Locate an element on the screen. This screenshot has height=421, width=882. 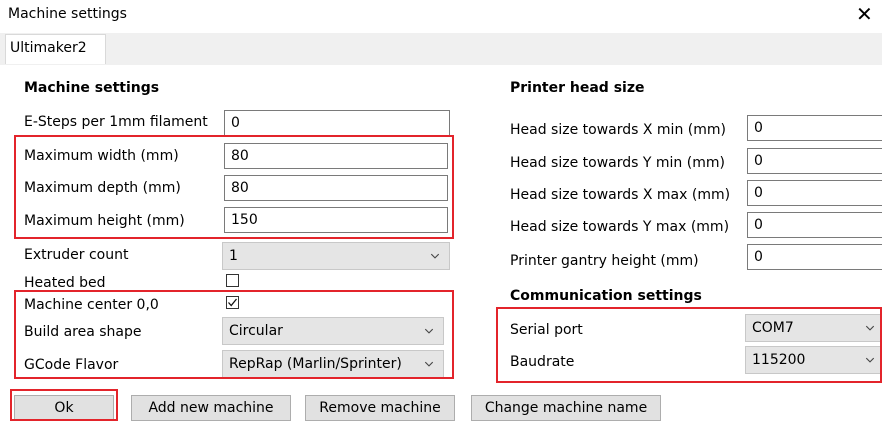
title-bar is located at coordinates (441, 16).